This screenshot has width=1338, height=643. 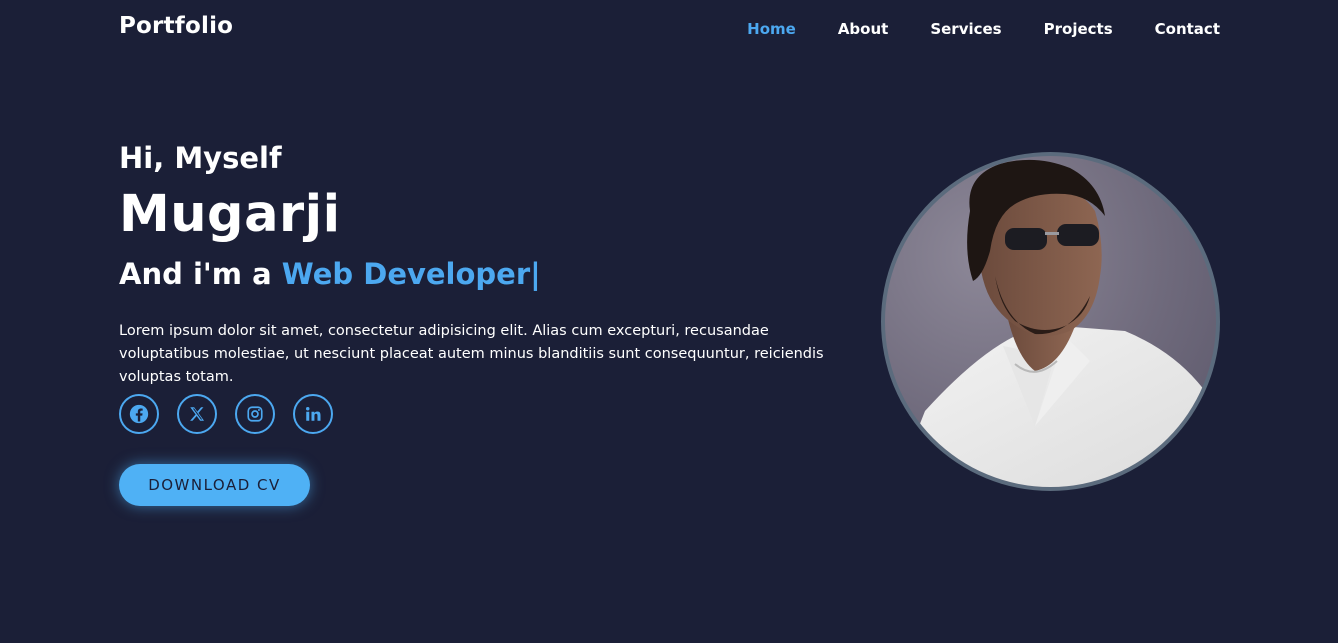 I want to click on social-links, so click(x=235, y=414).